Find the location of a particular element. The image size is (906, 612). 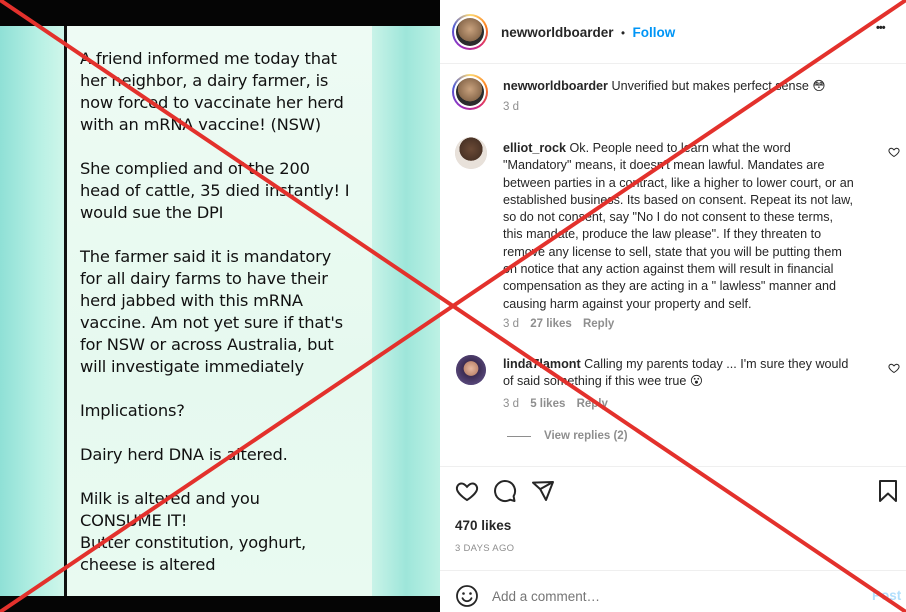

header-divider is located at coordinates (673, 63).